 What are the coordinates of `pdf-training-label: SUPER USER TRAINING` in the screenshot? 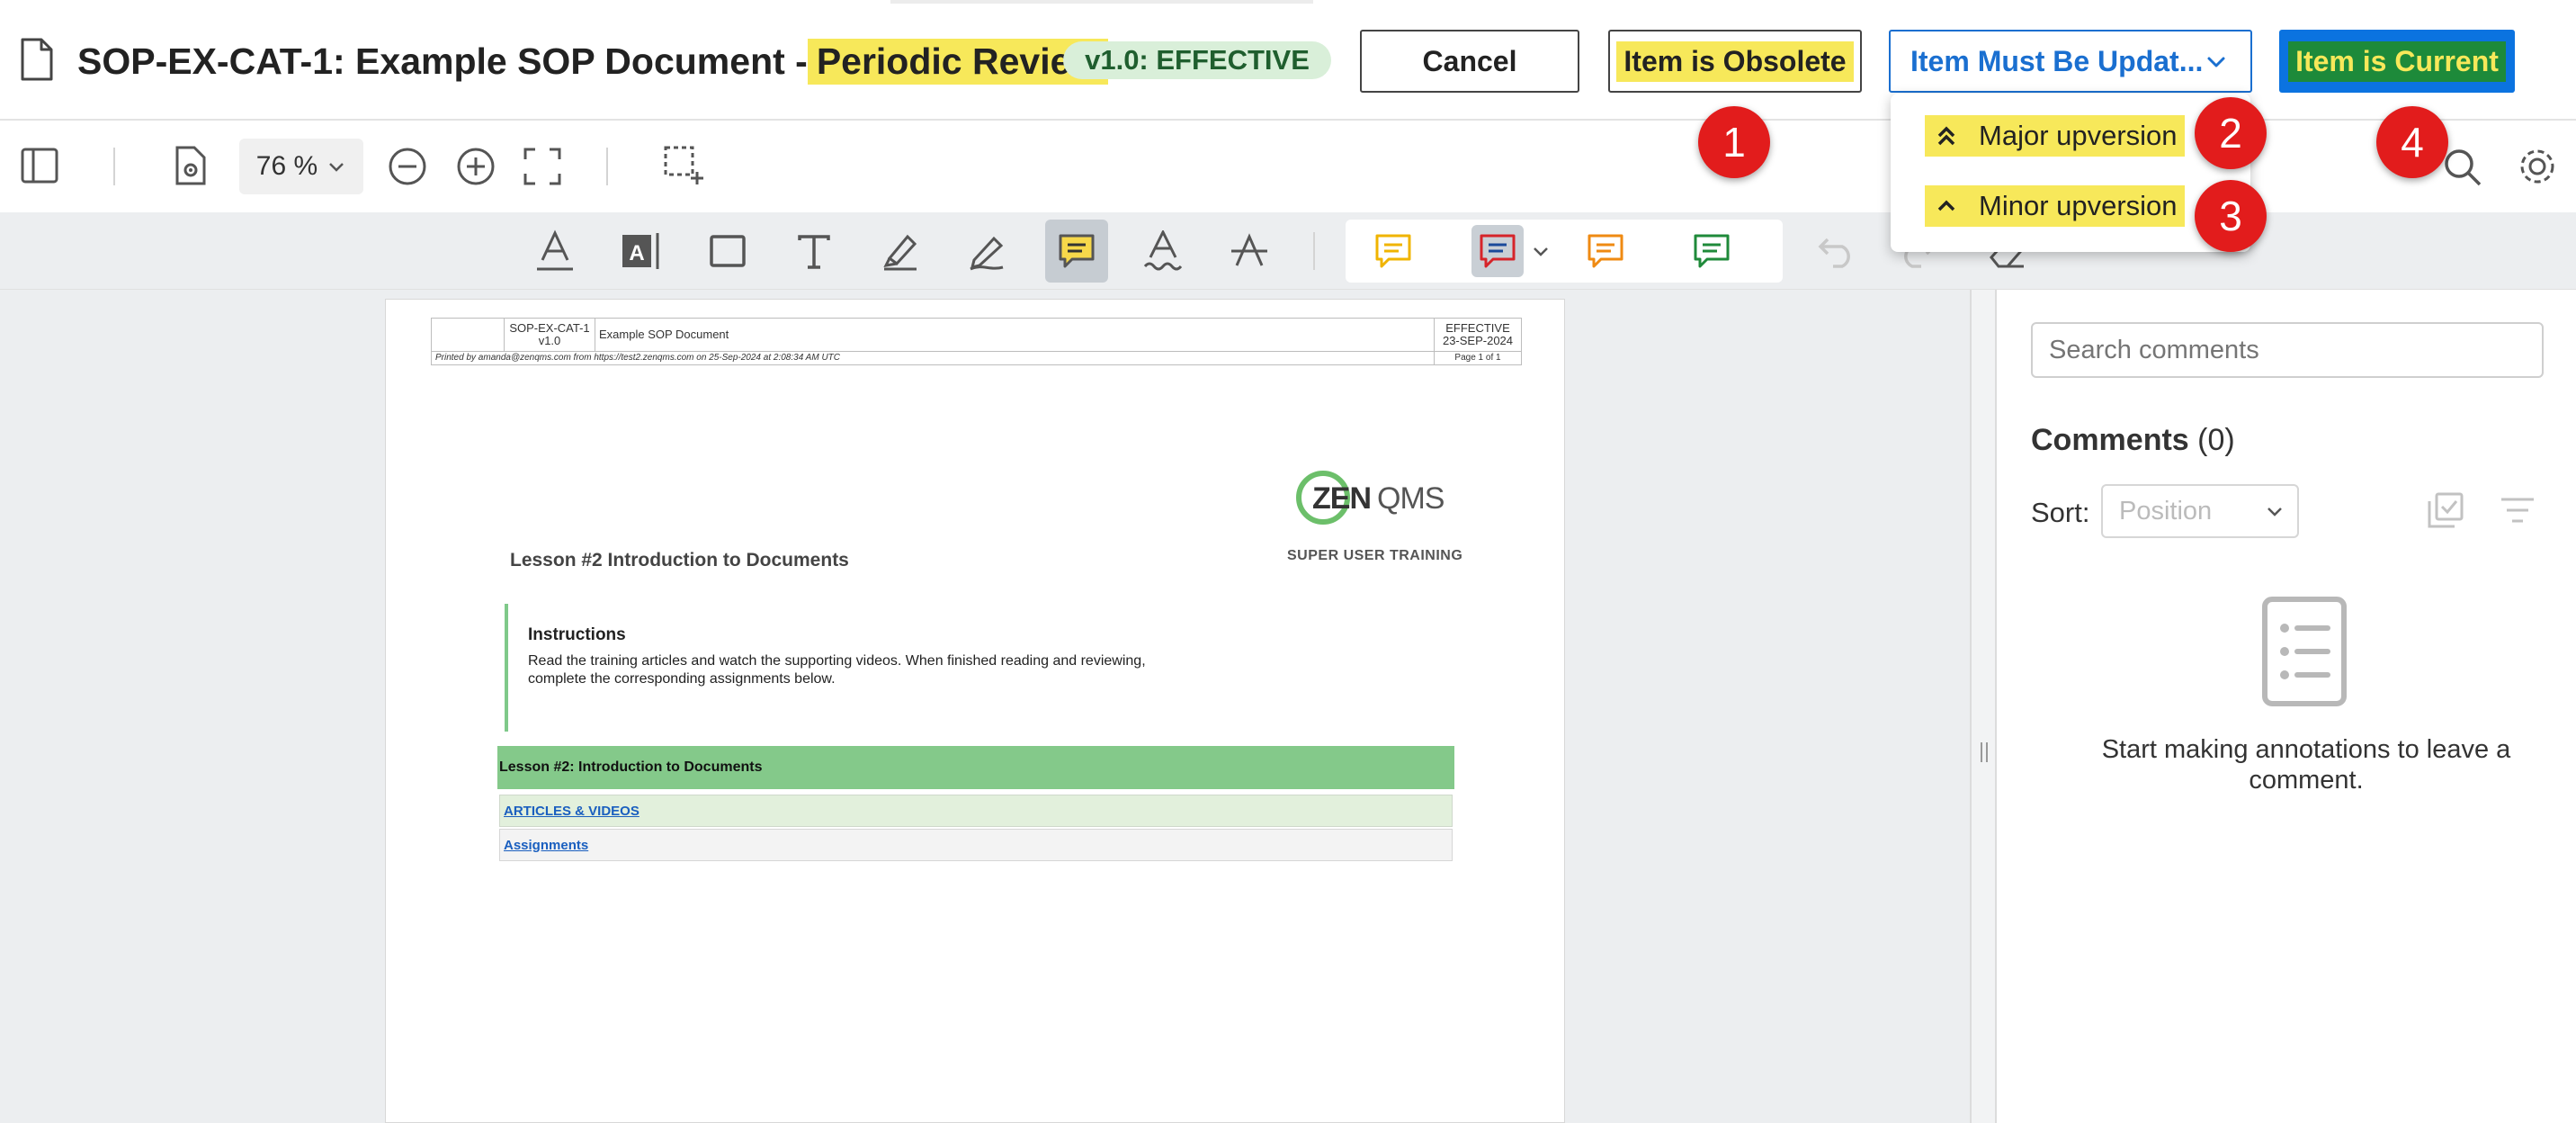 It's located at (1375, 555).